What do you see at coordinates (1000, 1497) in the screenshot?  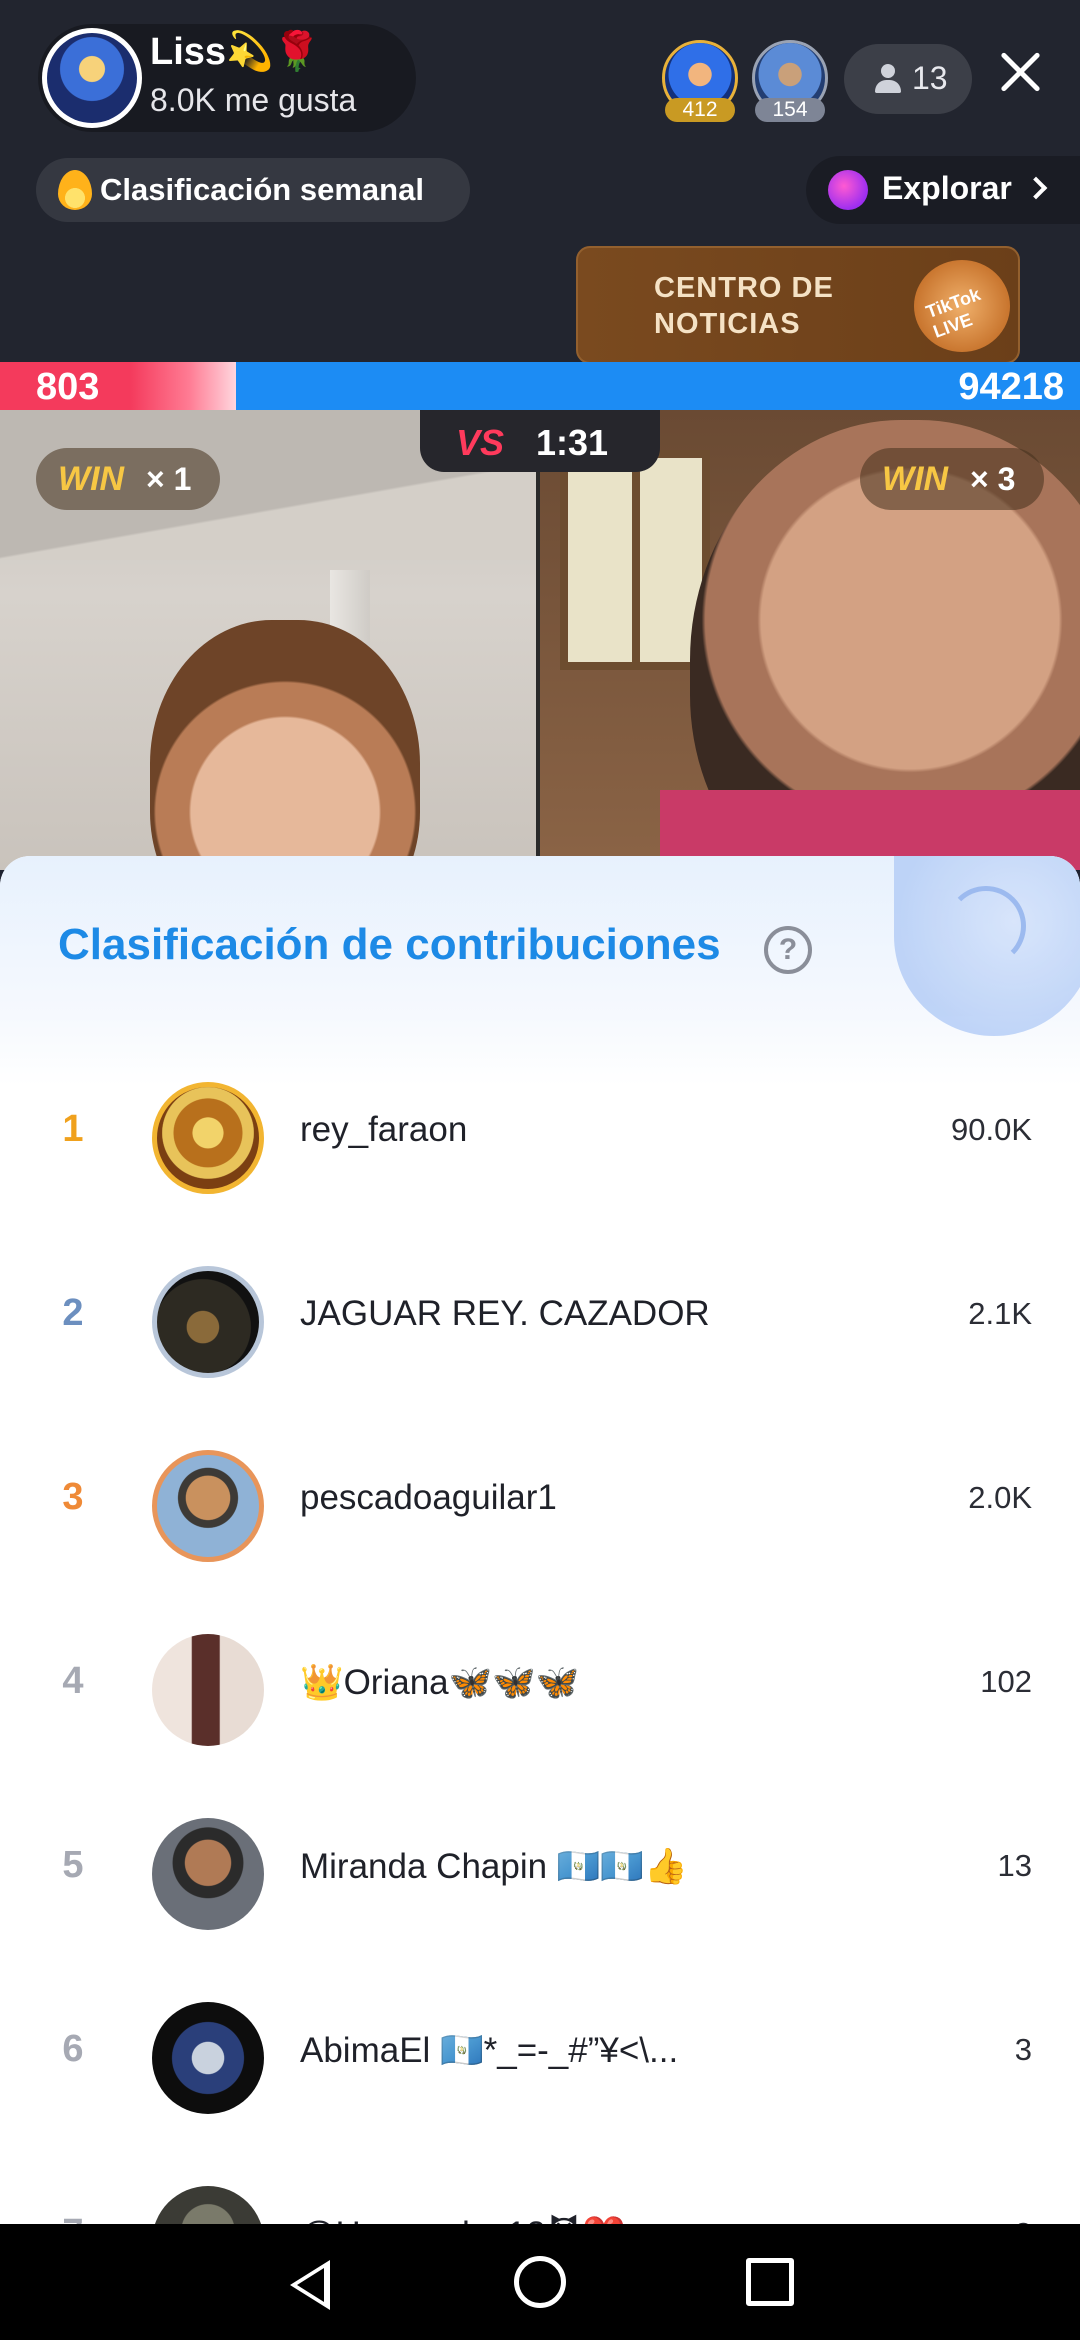 I see `contribution-score: 2.0K` at bounding box center [1000, 1497].